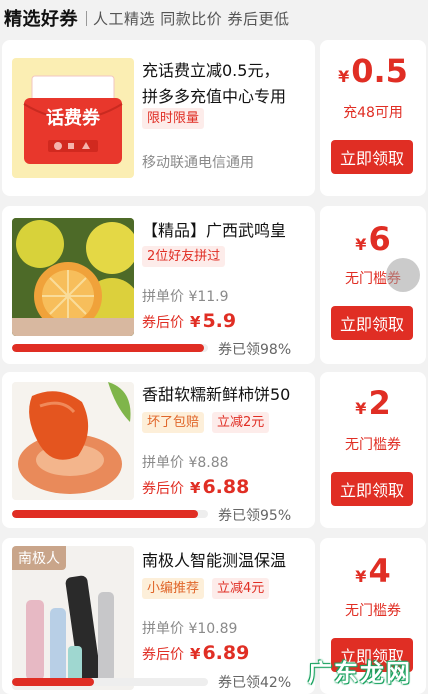  Describe the element at coordinates (219, 321) in the screenshot. I see `after-price-value: 5.9` at that location.